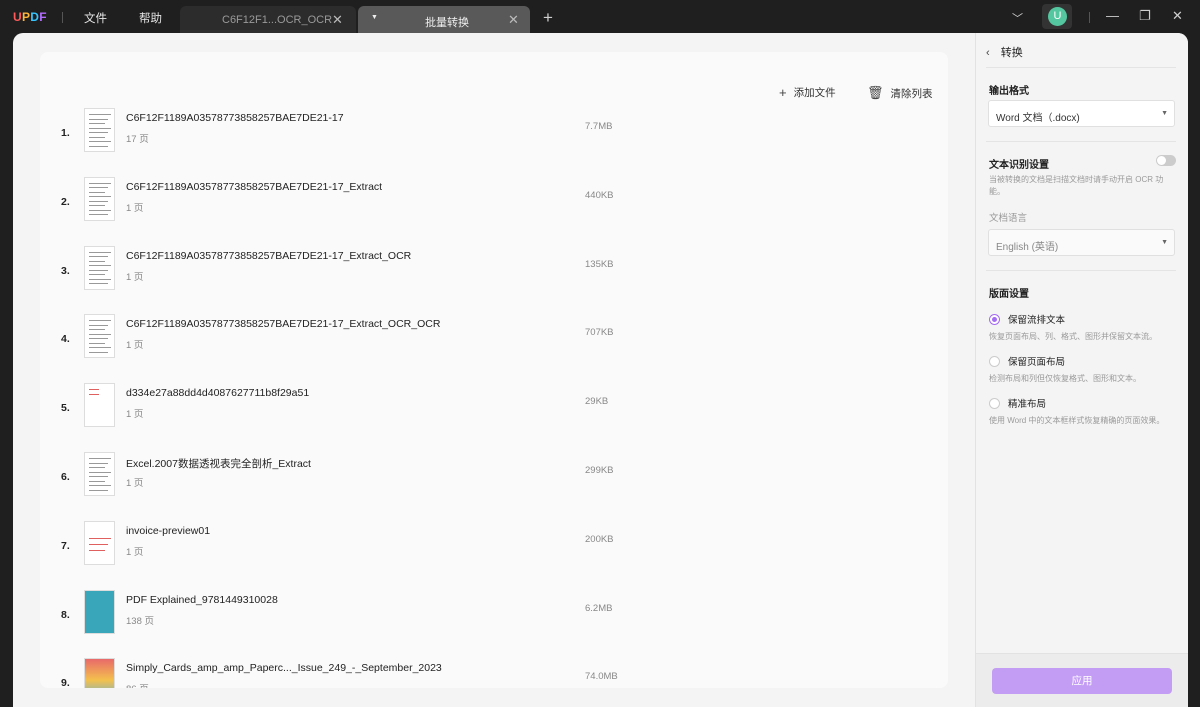 The image size is (1200, 707). I want to click on file-index: 9., so click(65, 682).